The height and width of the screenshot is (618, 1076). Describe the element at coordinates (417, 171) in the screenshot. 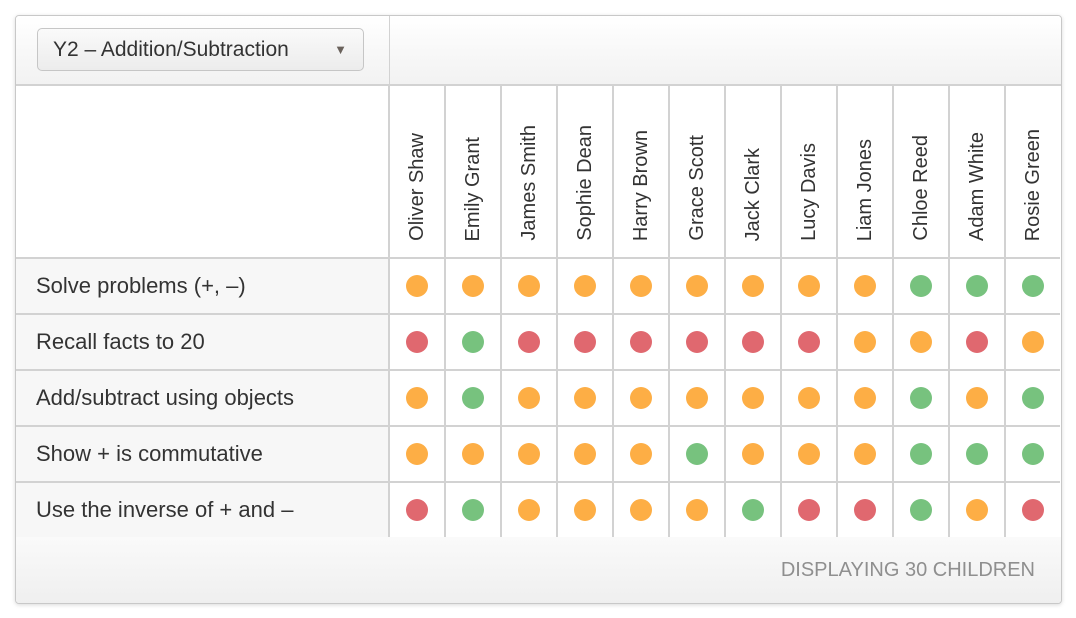

I see `student-column-header: Oliver Shaw` at that location.